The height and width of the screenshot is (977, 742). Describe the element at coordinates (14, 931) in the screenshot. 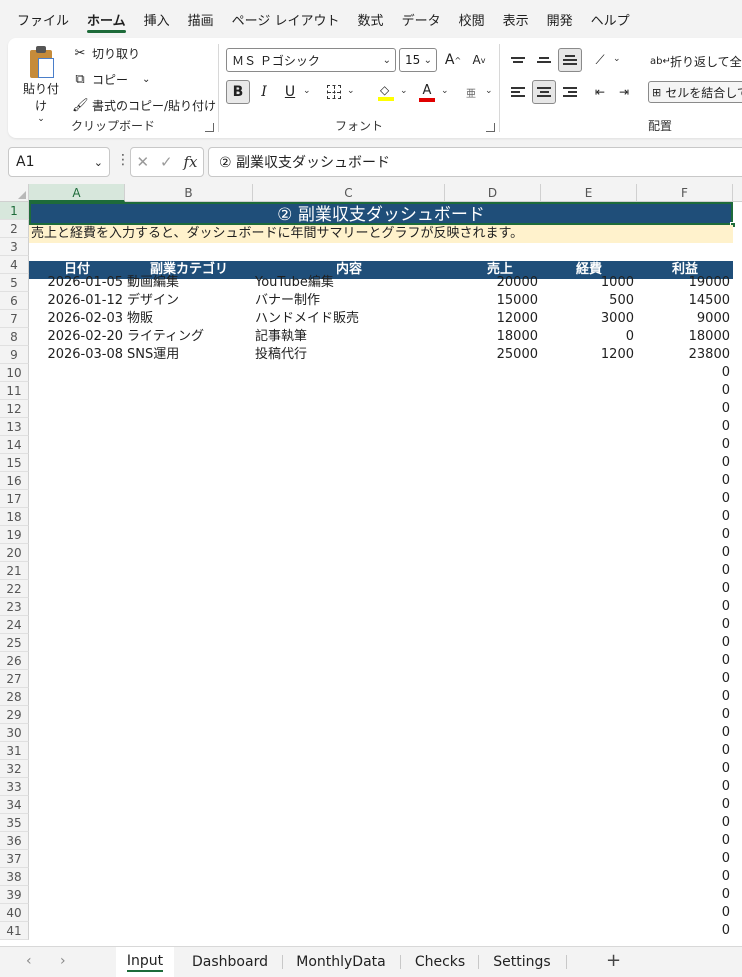

I see `row-header-41: 41` at that location.